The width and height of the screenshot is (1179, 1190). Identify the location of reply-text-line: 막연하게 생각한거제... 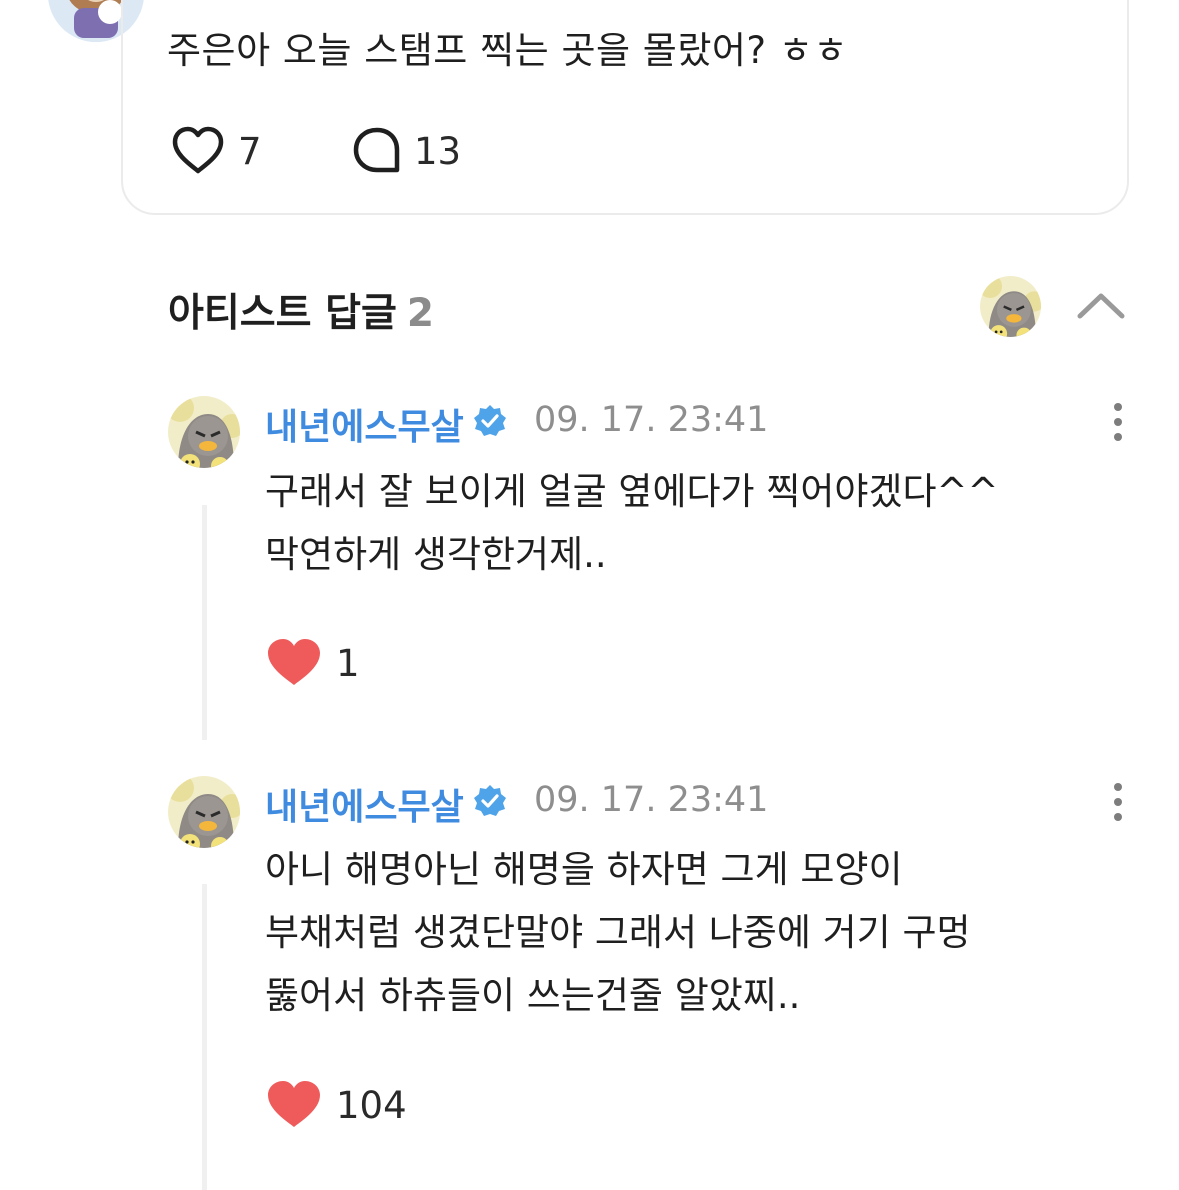
(436, 554).